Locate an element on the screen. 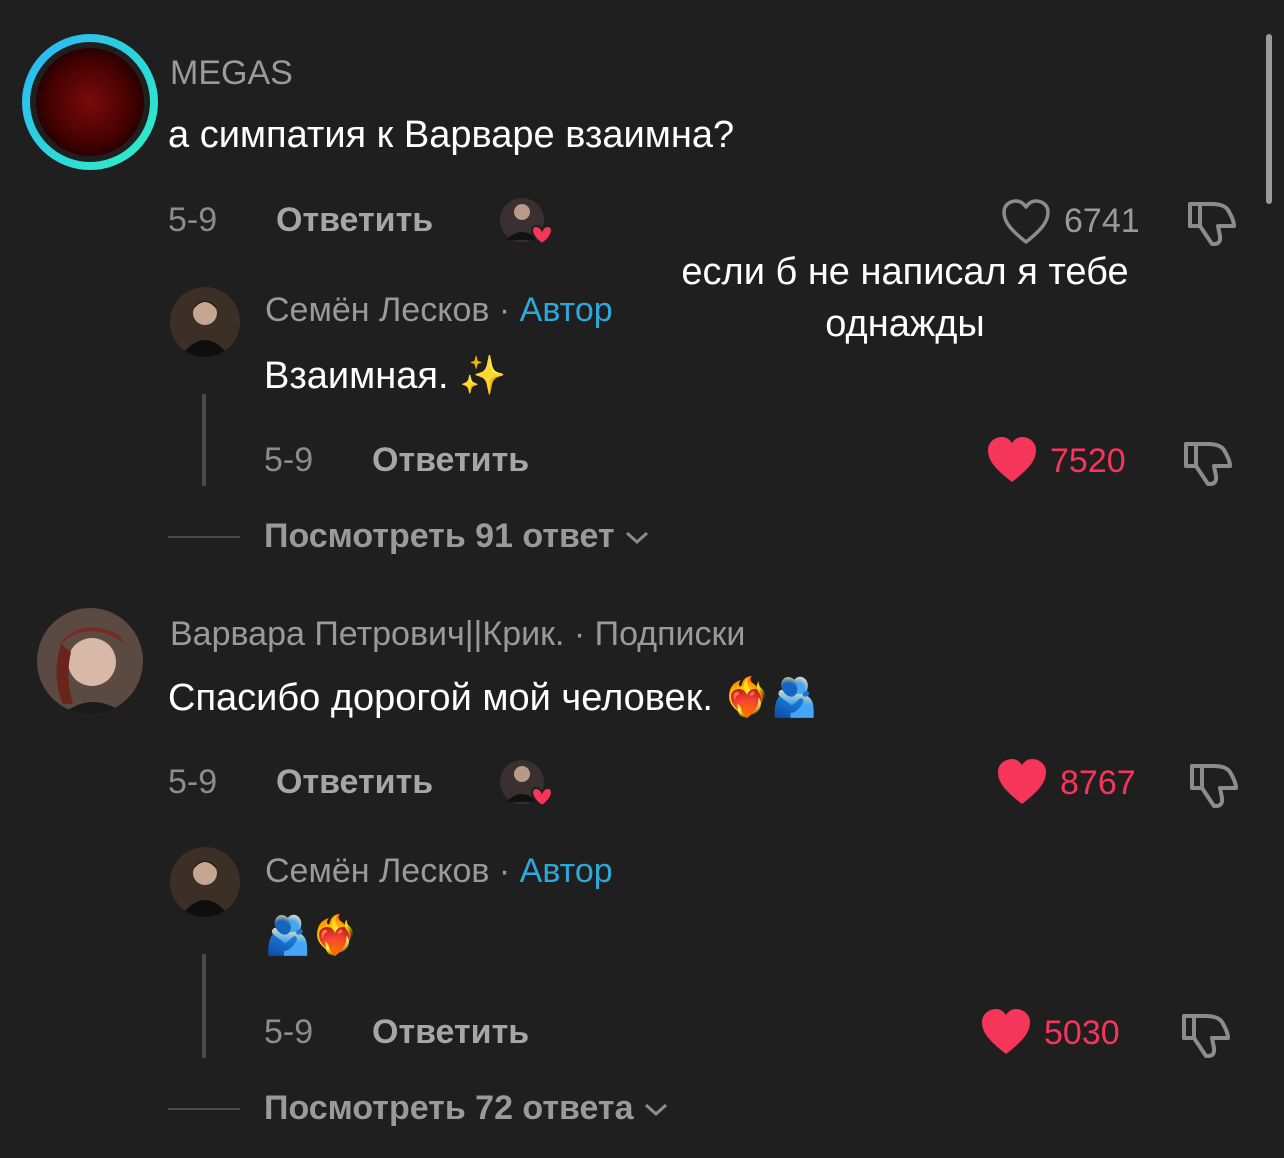 The image size is (1284, 1158). comment-username: Варвара Петрович||Крик. · Подписки is located at coordinates (457, 634).